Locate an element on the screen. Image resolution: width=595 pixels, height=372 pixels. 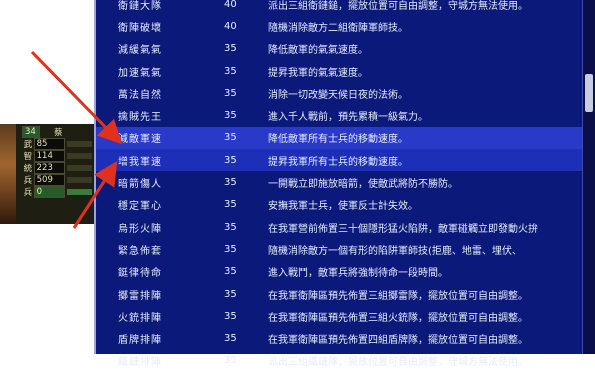
strategy-description: 隨機消除敵方一個有形的陷阱軍師技(拒鹿、地雷、埋伏、 is located at coordinates (395, 251).